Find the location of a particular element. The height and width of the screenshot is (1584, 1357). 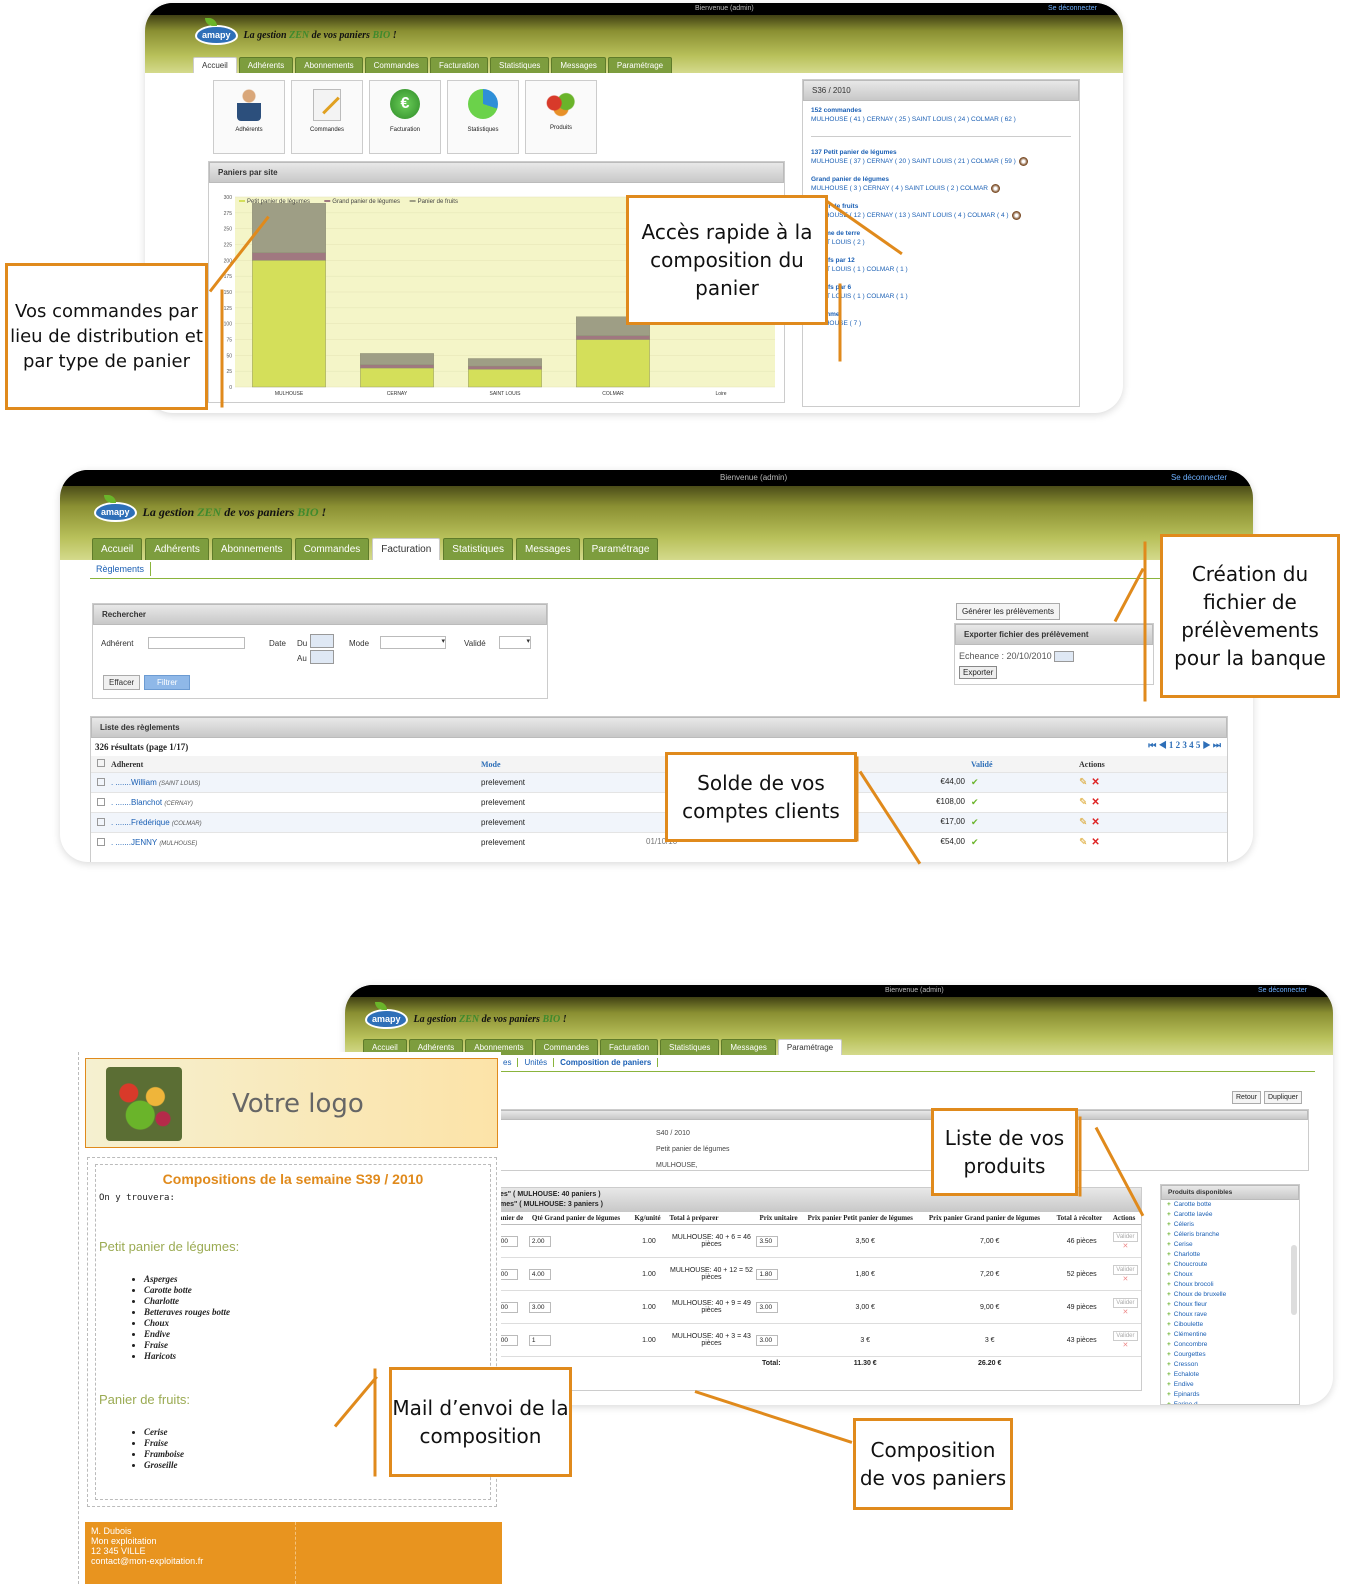

product-item: + Céleris branche is located at coordinates (1233, 1235).